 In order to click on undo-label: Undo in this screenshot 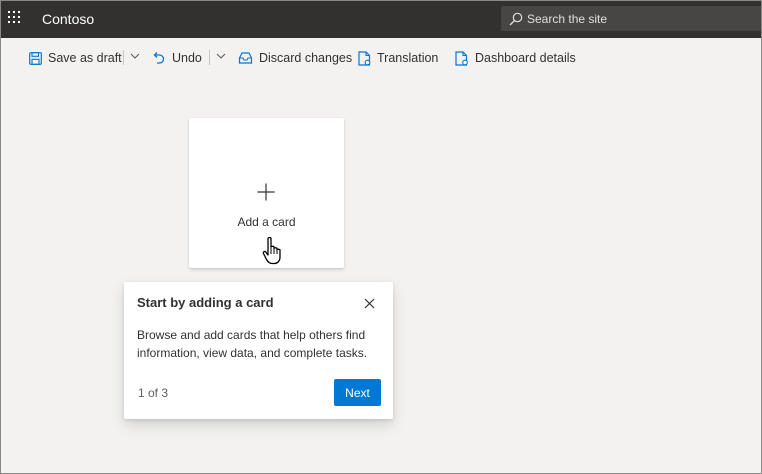, I will do `click(187, 58)`.